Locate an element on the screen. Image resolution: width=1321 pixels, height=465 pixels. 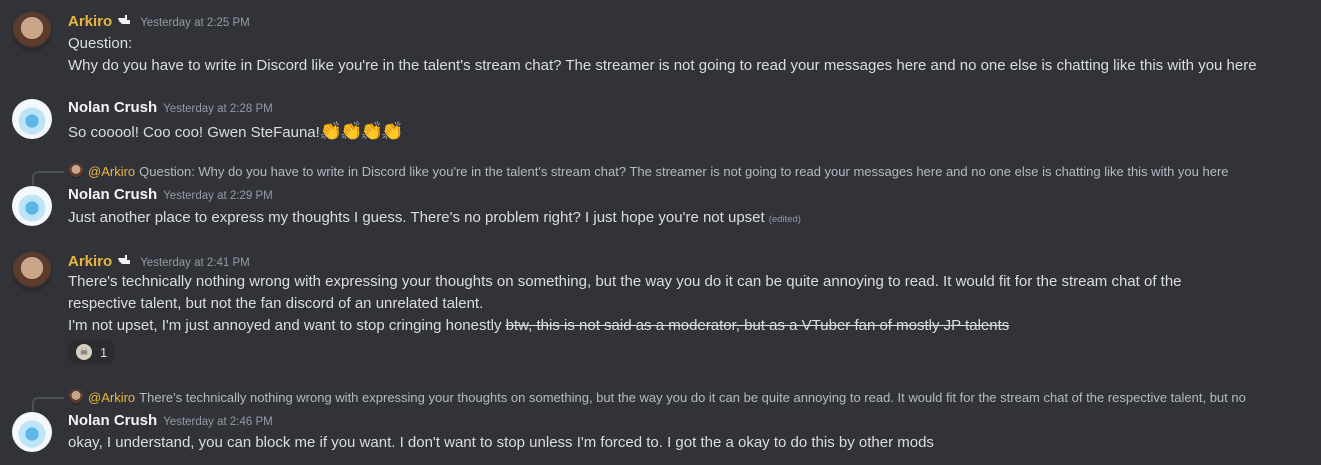
timestamp: Yesterday at 2:25 PM is located at coordinates (195, 23).